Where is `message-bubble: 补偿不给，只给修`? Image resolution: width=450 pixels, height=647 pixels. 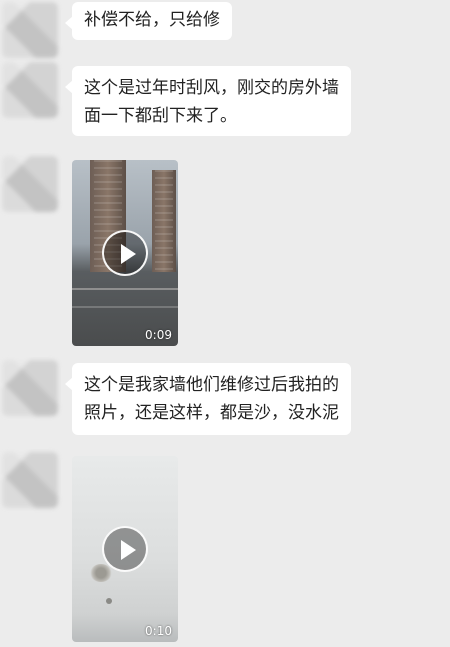
message-bubble: 补偿不给，只给修 is located at coordinates (148, 21).